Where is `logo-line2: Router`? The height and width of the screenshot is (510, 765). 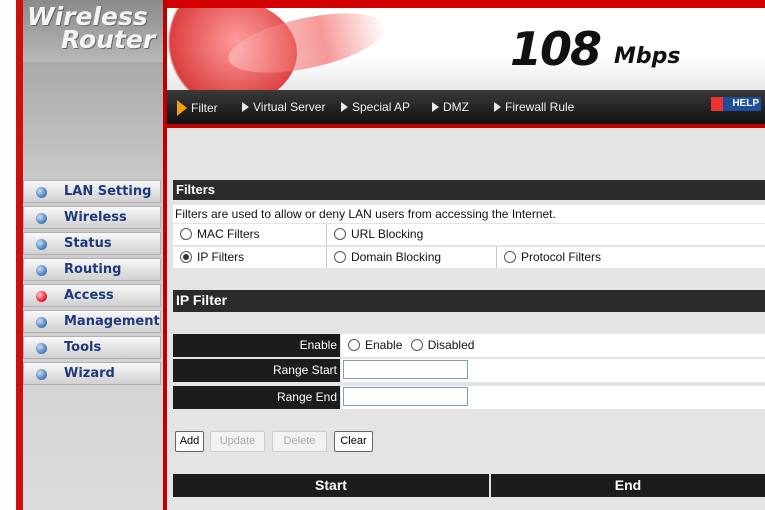
logo-line2: Router is located at coordinates (108, 39).